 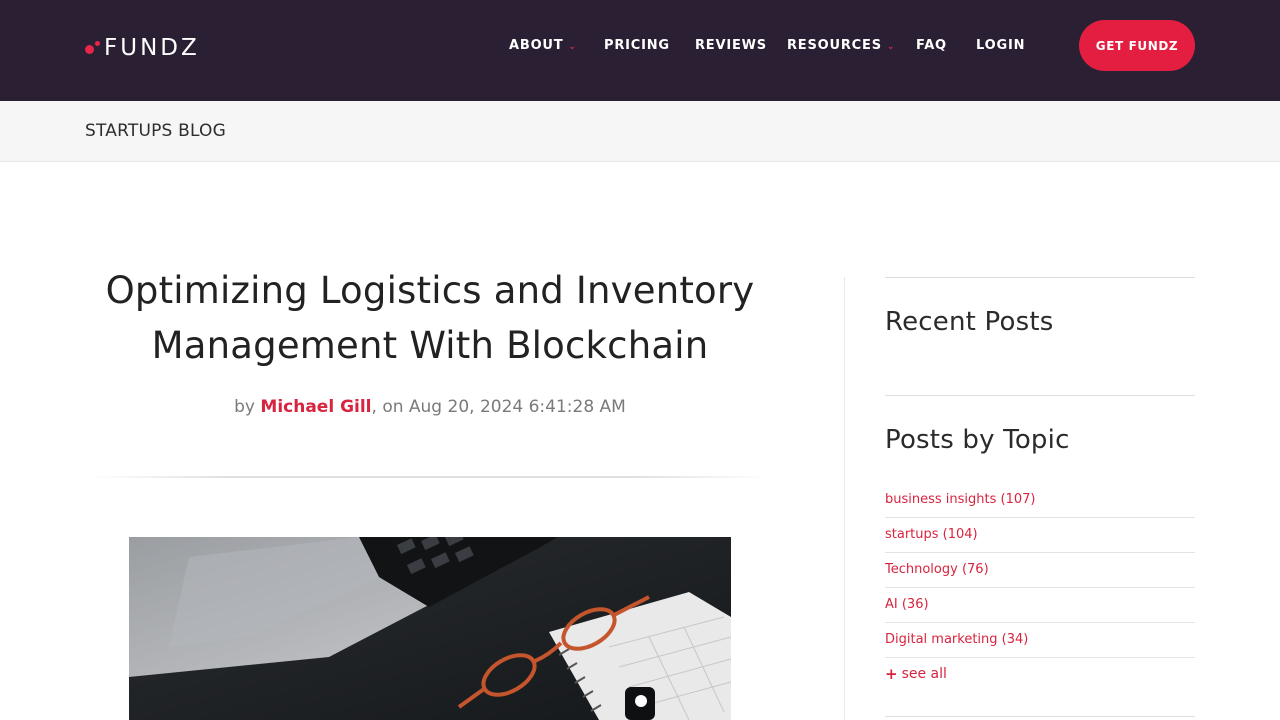 I want to click on post-date: , on Aug 20, 2024 6:41:28 AM, so click(x=498, y=407).